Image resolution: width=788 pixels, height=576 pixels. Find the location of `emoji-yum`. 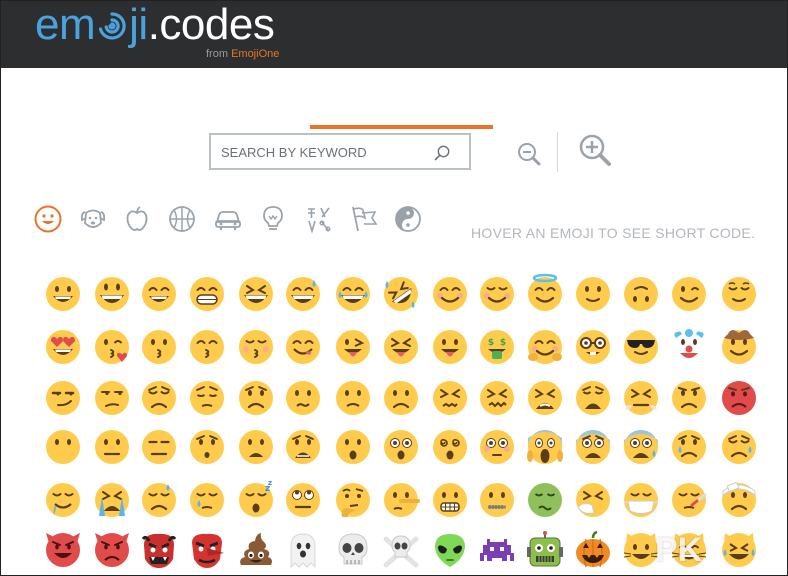

emoji-yum is located at coordinates (303, 347).